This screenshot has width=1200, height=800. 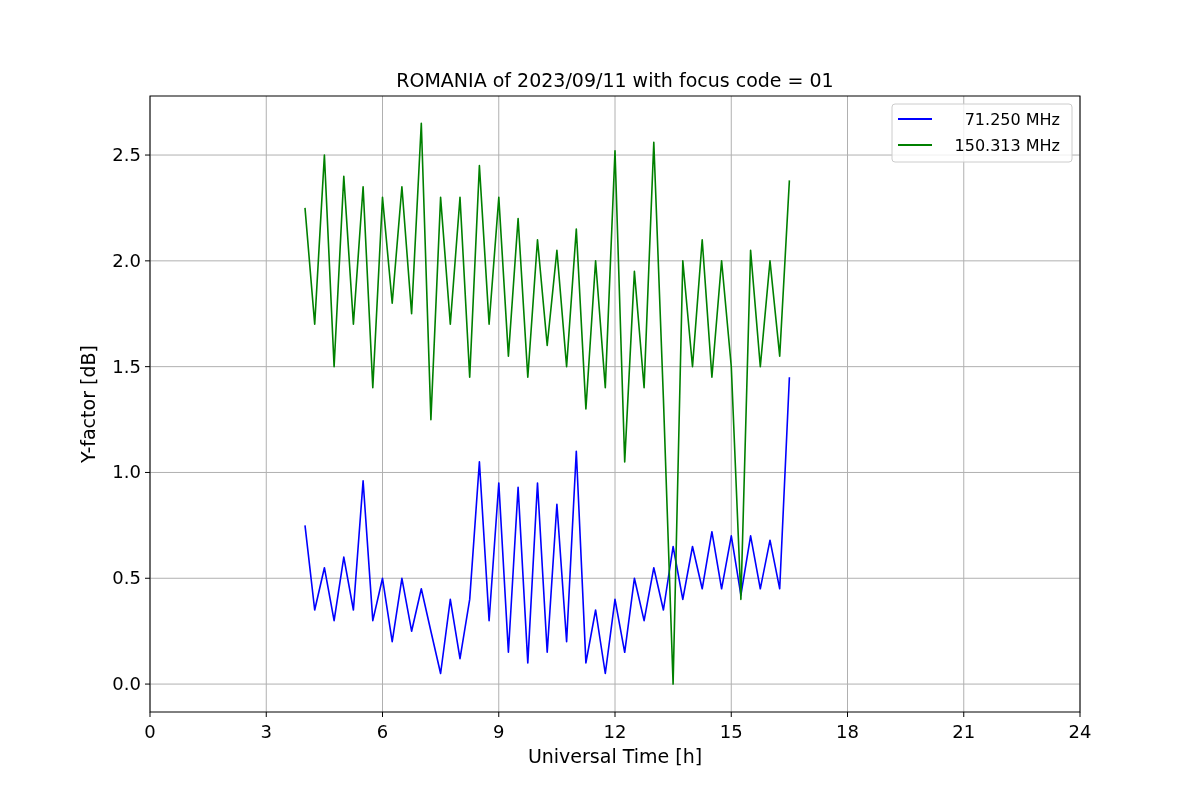 What do you see at coordinates (964, 731) in the screenshot?
I see `x-tick-label: 21` at bounding box center [964, 731].